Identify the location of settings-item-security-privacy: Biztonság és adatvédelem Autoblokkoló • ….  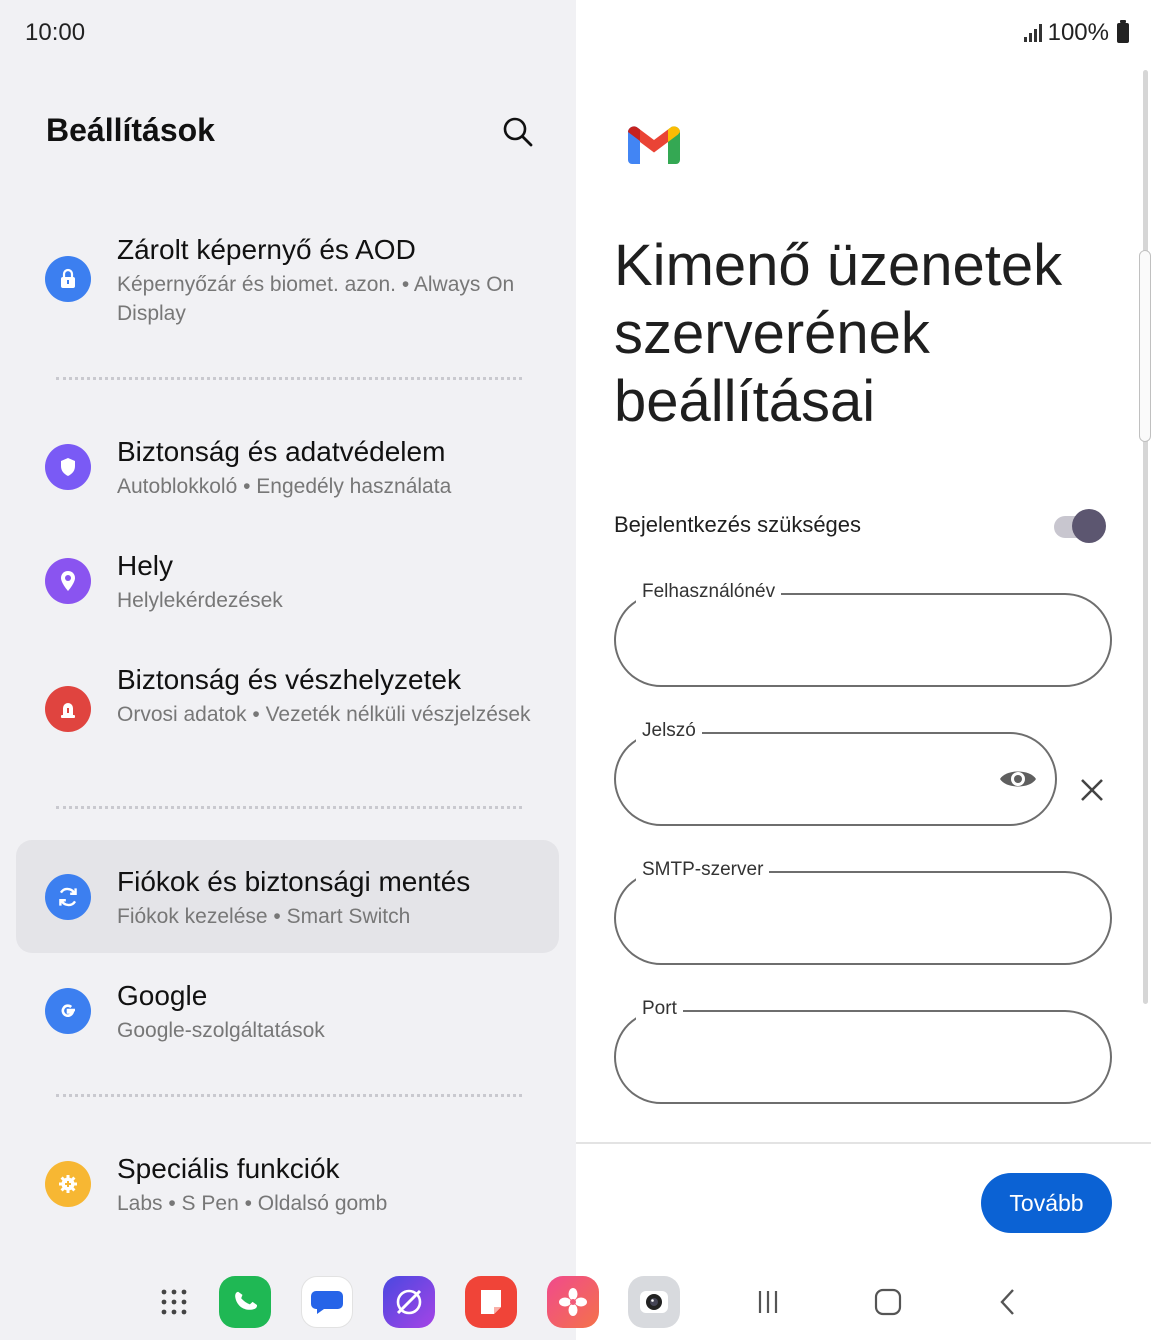
(287, 467).